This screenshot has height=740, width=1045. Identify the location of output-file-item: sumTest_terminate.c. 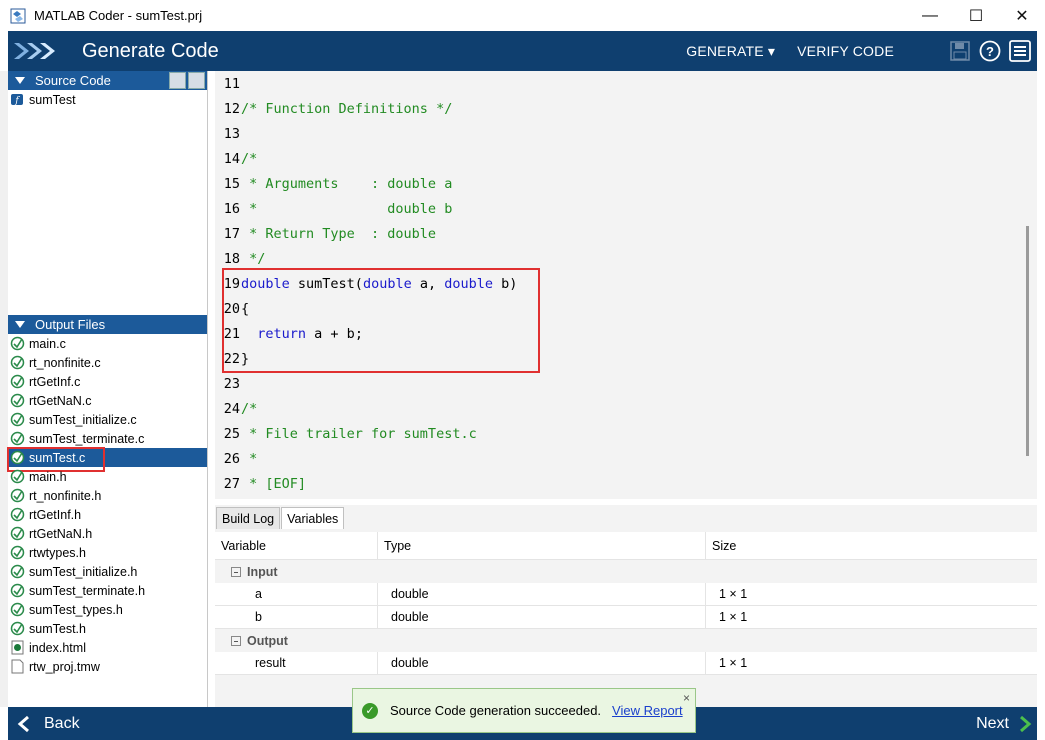
(107, 438).